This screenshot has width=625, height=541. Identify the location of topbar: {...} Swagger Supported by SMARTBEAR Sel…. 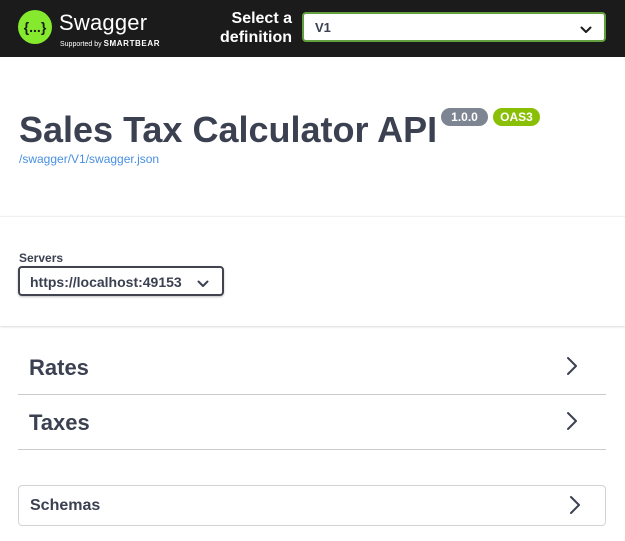
(312, 28).